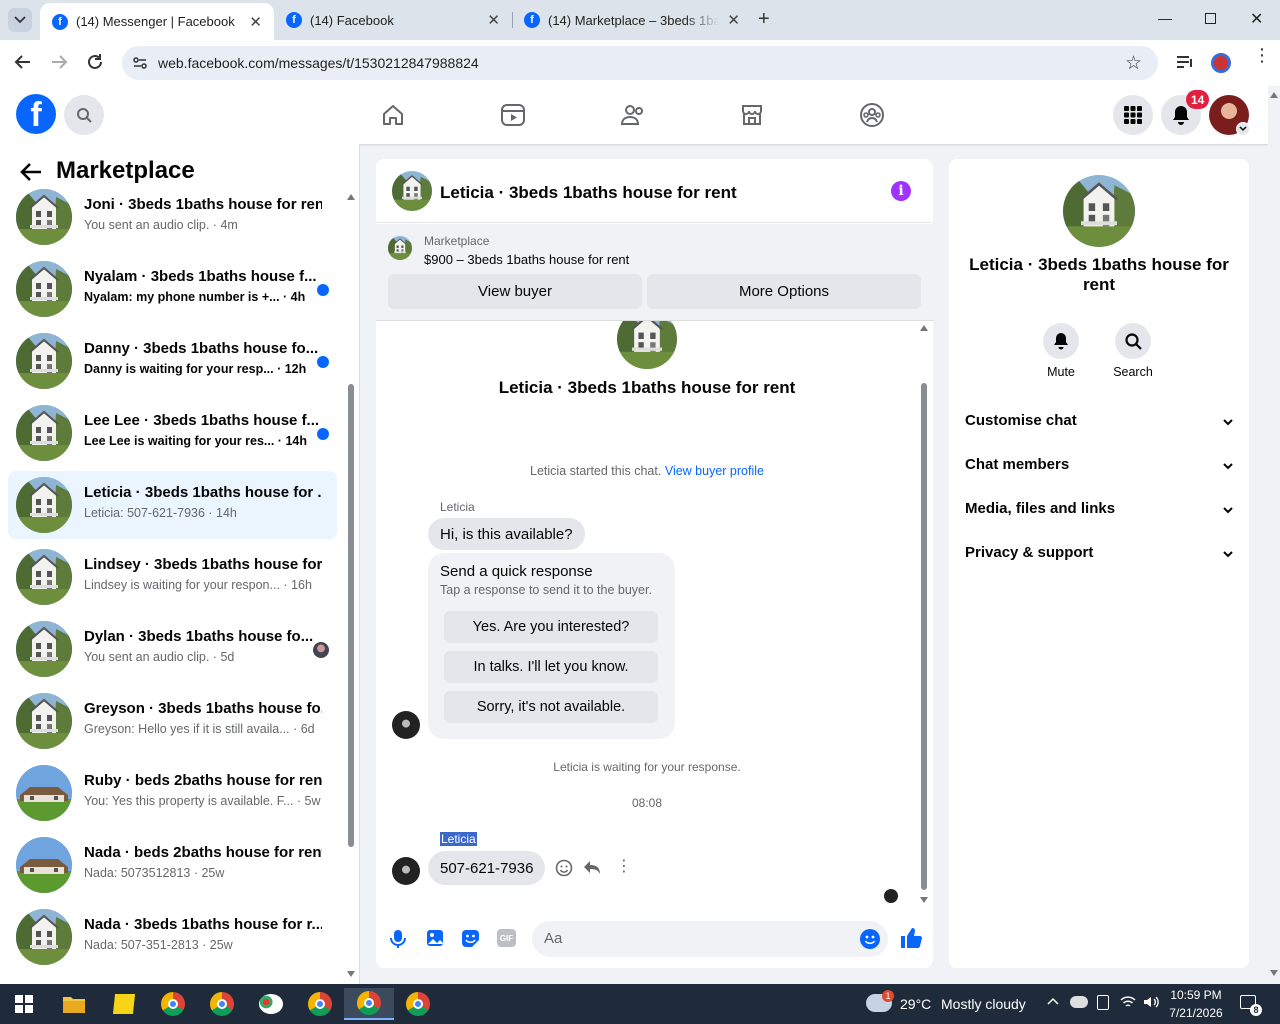 Image resolution: width=1280 pixels, height=1024 pixels. I want to click on device-icon, so click(1103, 1002).